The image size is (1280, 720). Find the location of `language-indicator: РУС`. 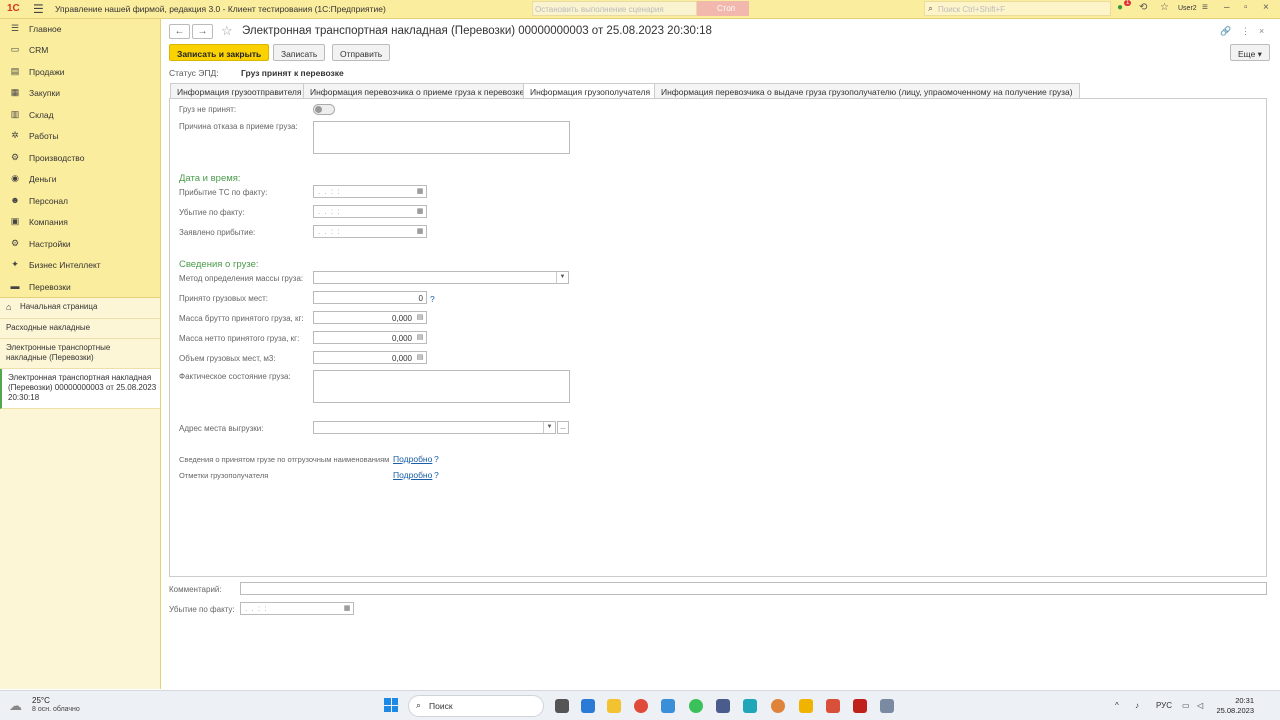

language-indicator: РУС is located at coordinates (1164, 705).